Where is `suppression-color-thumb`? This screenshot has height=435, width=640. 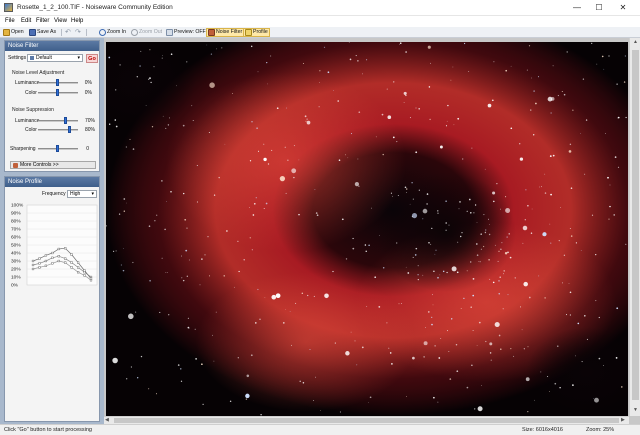
suppression-color-thumb is located at coordinates (69, 129).